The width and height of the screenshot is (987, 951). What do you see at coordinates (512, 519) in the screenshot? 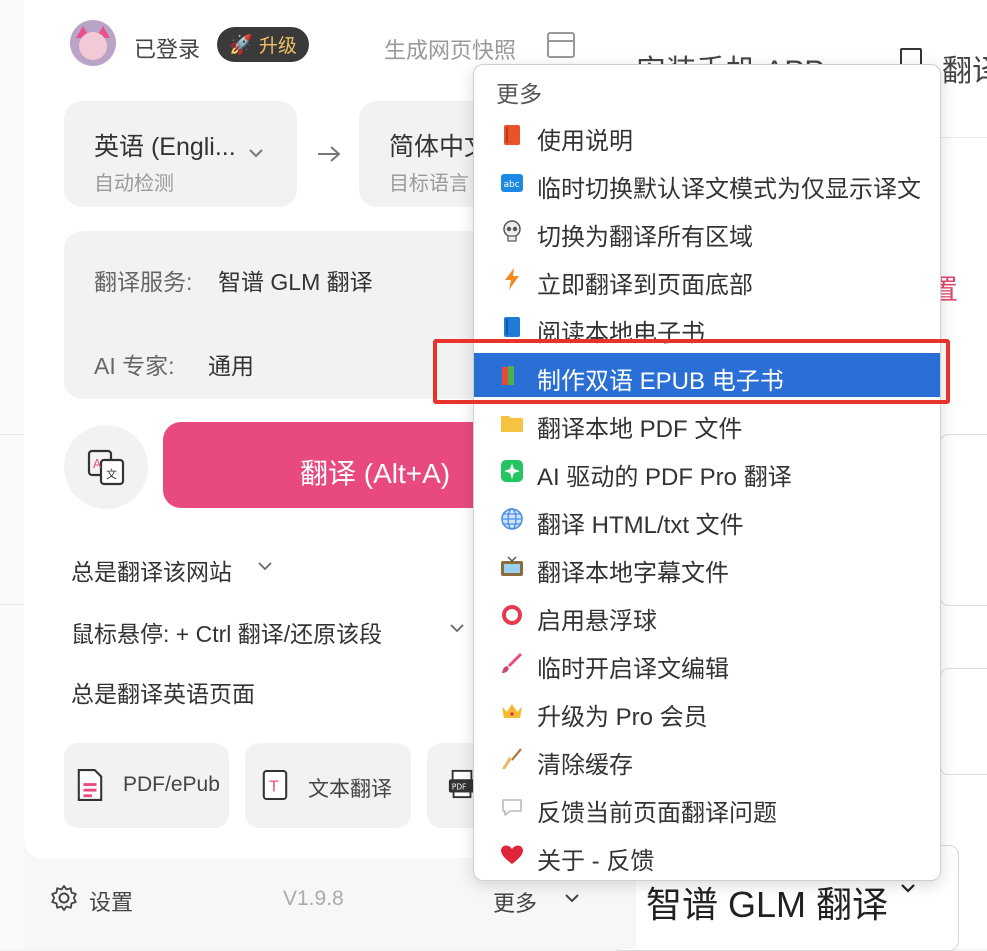
I see `globe-icon` at bounding box center [512, 519].